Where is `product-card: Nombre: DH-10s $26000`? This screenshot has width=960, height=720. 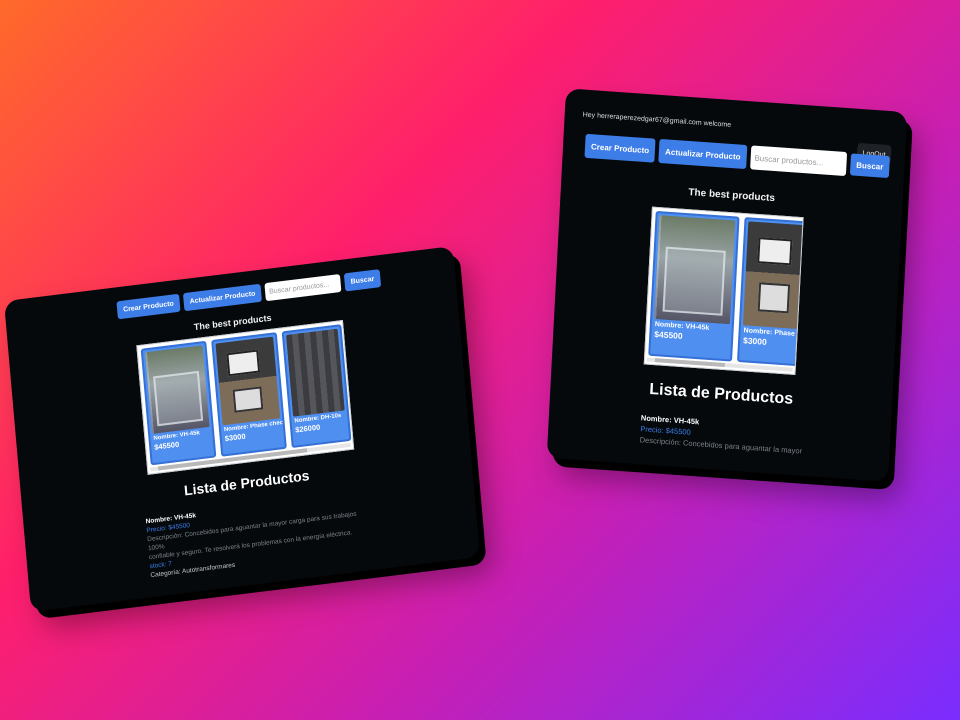
product-card: Nombre: DH-10s $26000 is located at coordinates (316, 386).